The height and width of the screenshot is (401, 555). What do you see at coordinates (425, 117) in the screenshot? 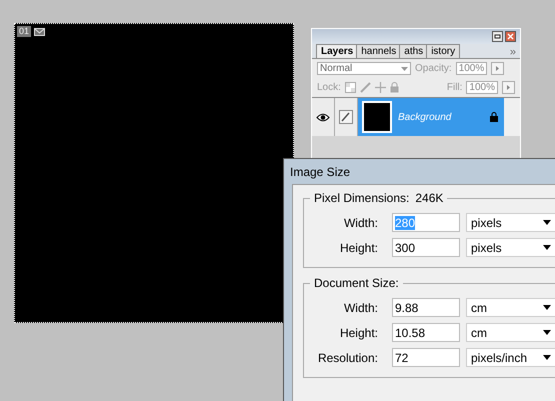
I see `layer-name: Background` at bounding box center [425, 117].